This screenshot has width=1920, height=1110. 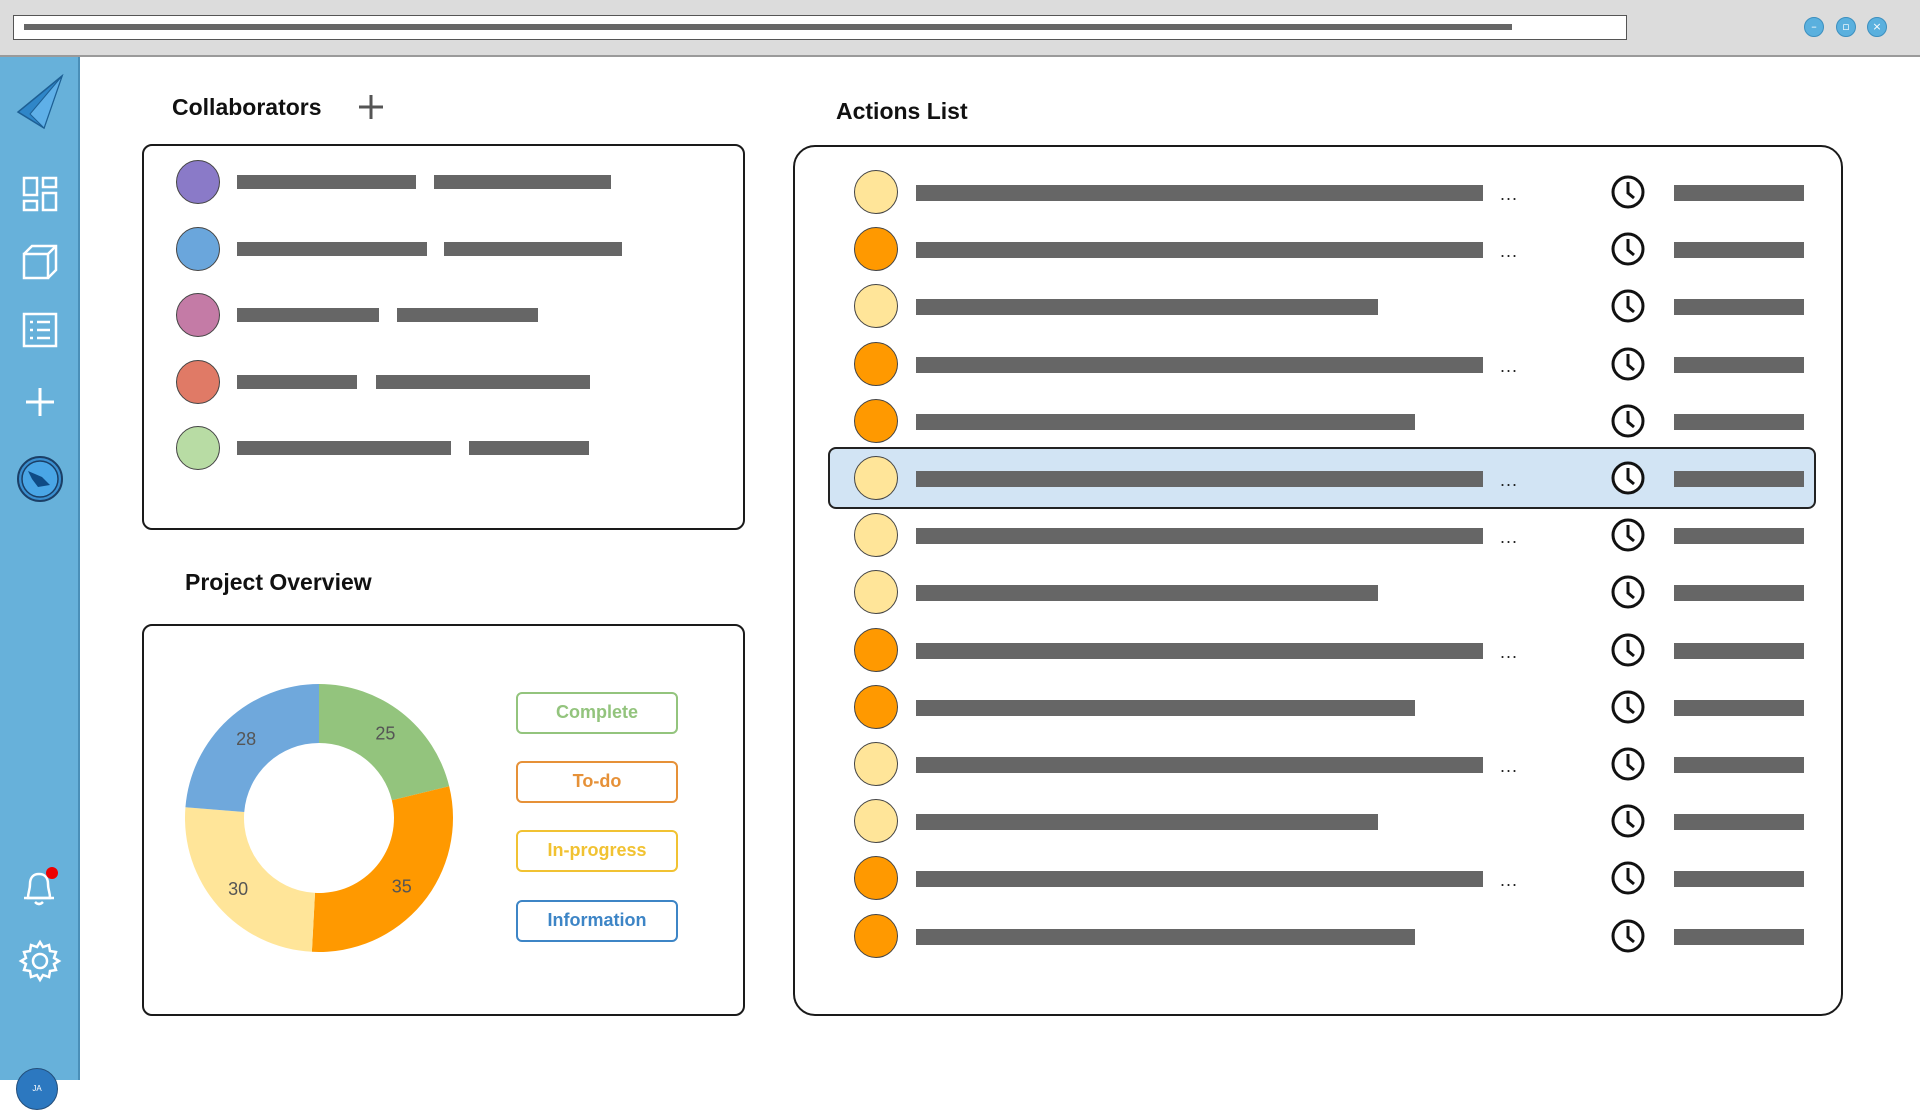 I want to click on donut-value-label: 30, so click(x=238, y=889).